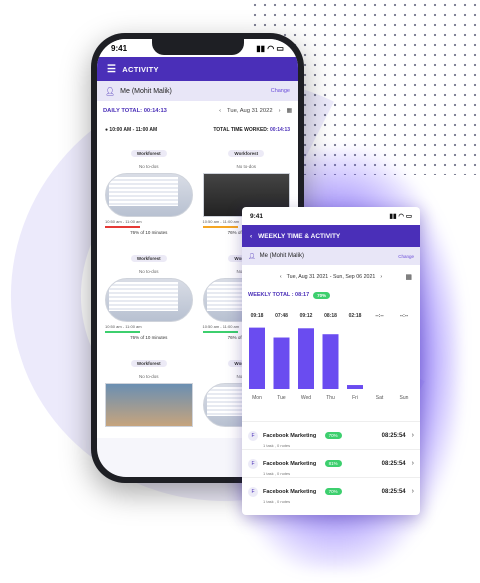 The height and width of the screenshot is (583, 480). What do you see at coordinates (331, 216) in the screenshot?
I see `panel-status-bar: 9:41 ▮▮ ◠ ▭` at bounding box center [331, 216].